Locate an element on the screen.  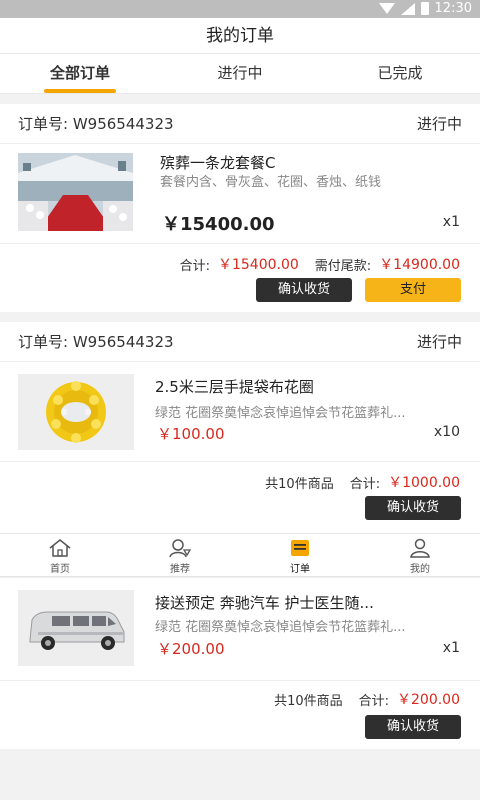
page-title: 我的订单 is located at coordinates (240, 36).